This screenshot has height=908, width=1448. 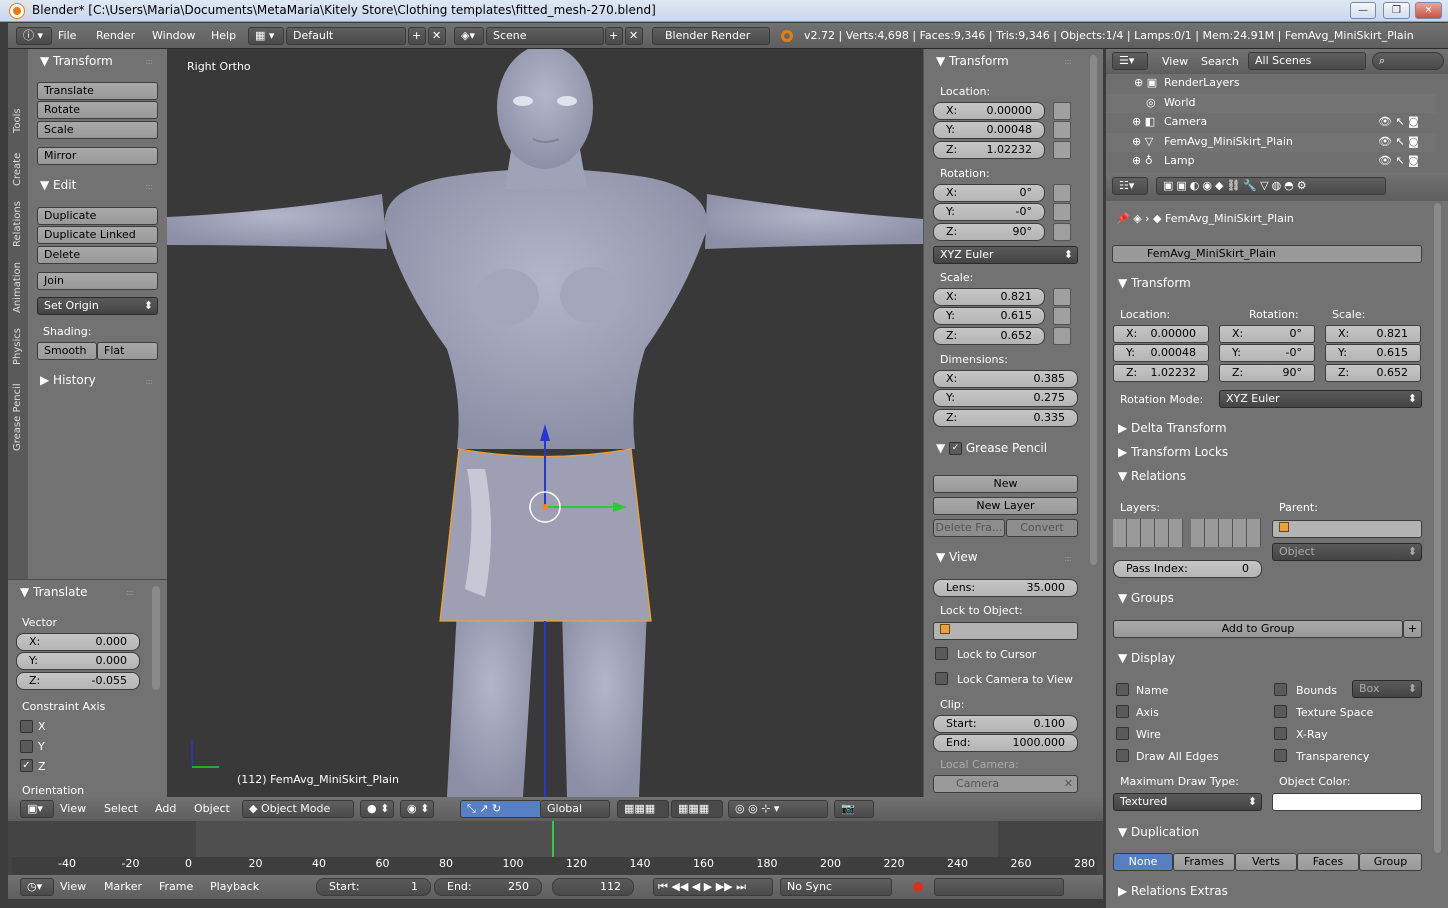 I want to click on operator-x-field: X: 0.000, so click(x=78, y=642).